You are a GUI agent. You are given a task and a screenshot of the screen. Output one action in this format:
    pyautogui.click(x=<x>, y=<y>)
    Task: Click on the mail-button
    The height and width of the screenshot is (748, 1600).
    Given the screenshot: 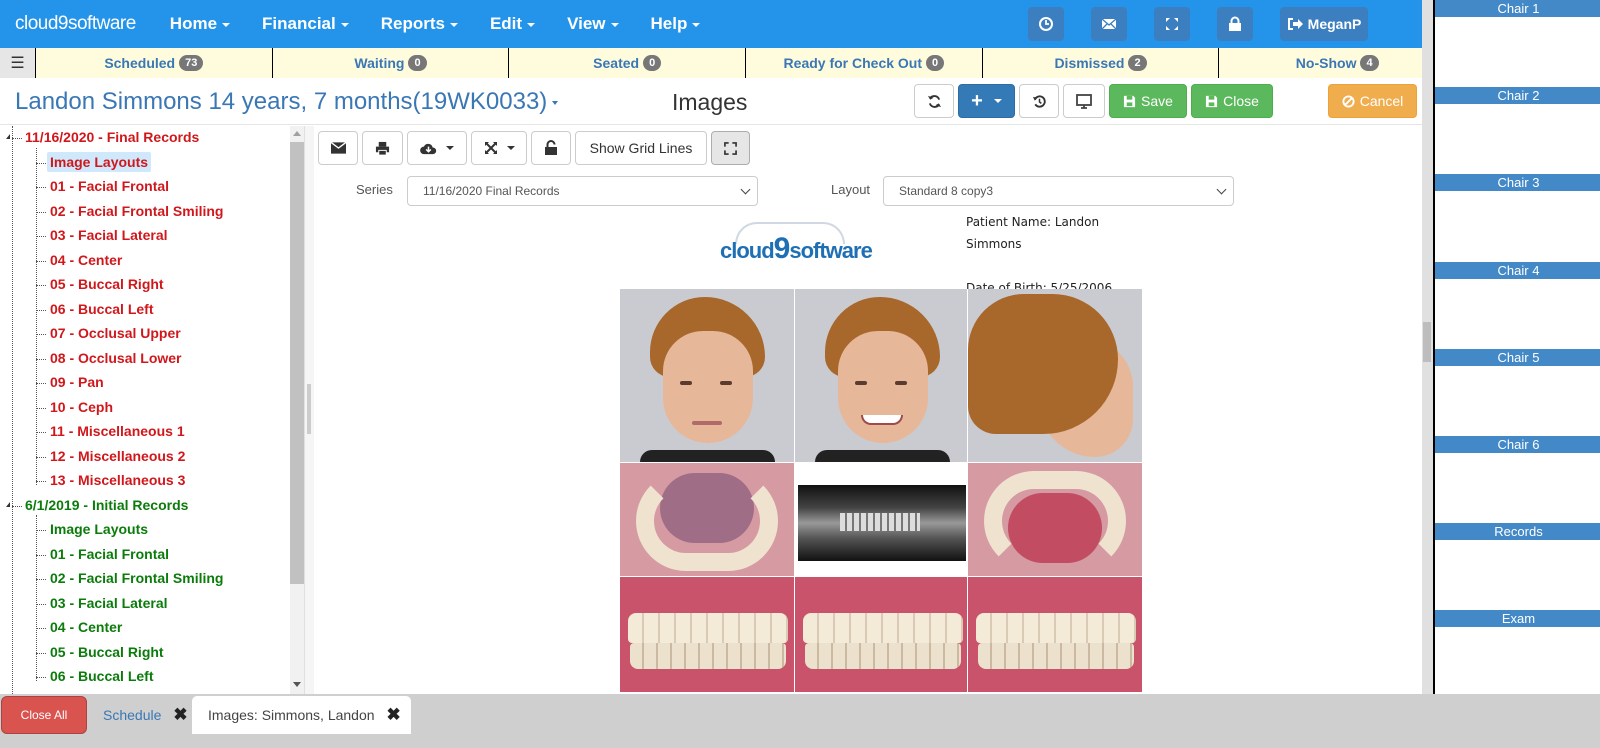 What is the action you would take?
    pyautogui.click(x=1109, y=24)
    